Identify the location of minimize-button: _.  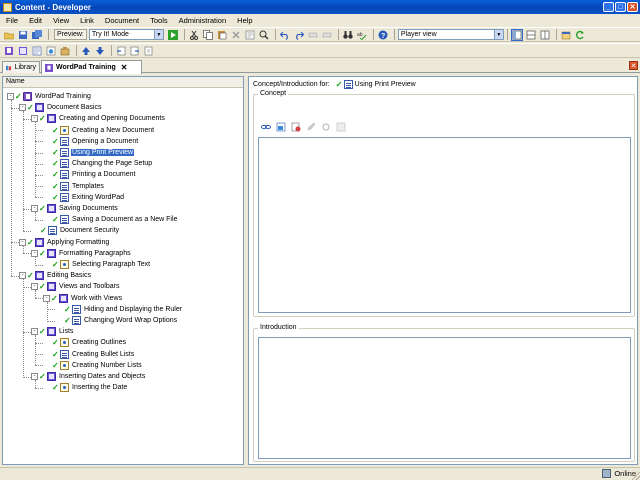
(608, 7).